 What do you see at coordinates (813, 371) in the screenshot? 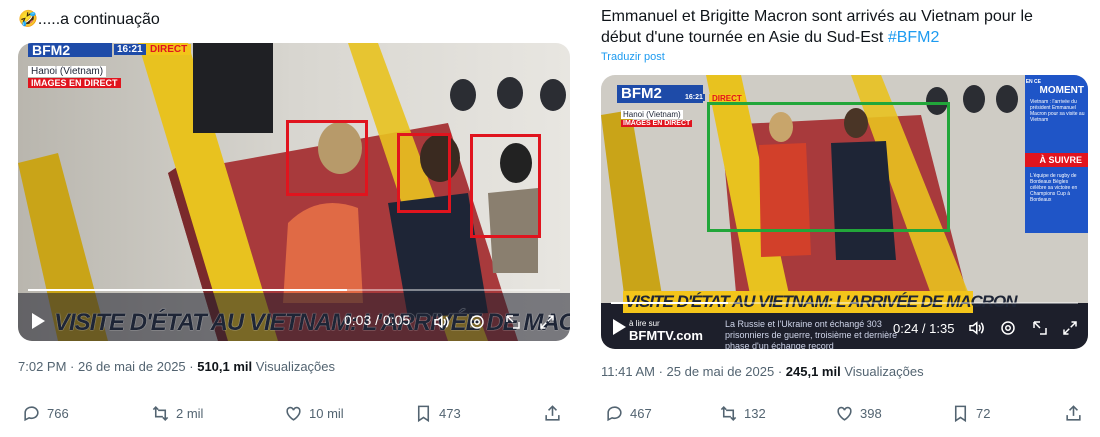
I see `views-count: 245,1 mil` at bounding box center [813, 371].